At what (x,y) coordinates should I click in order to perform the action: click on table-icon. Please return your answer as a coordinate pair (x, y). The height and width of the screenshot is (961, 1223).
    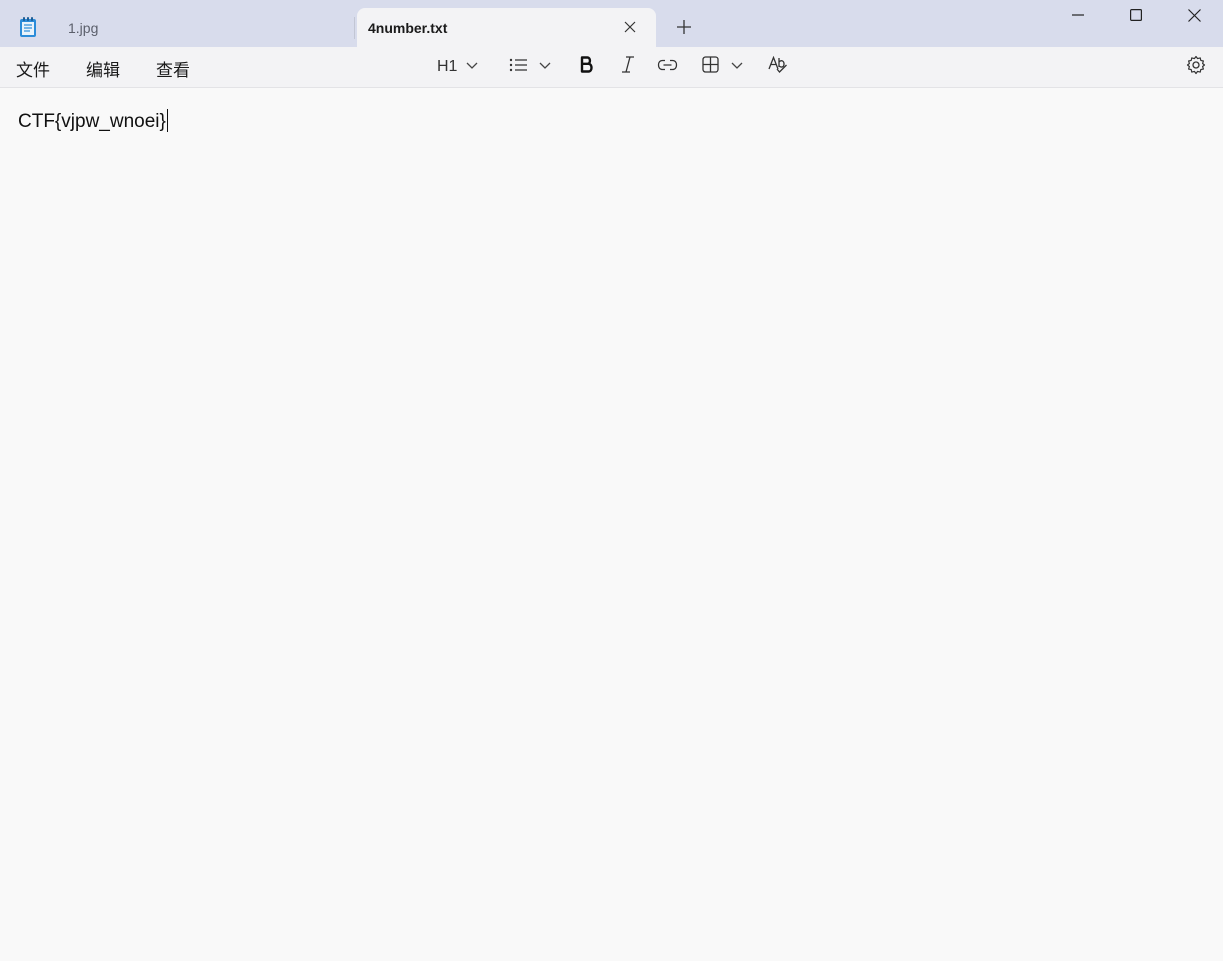
    Looking at the image, I should click on (710, 67).